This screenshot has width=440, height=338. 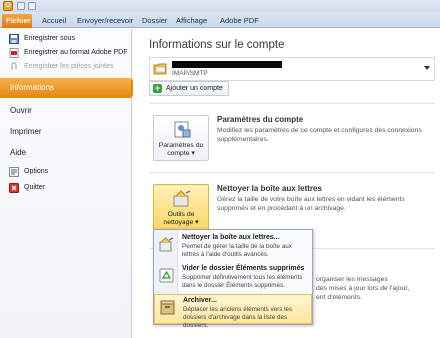 What do you see at coordinates (8, 6) in the screenshot?
I see `outlook-app-icon: O` at bounding box center [8, 6].